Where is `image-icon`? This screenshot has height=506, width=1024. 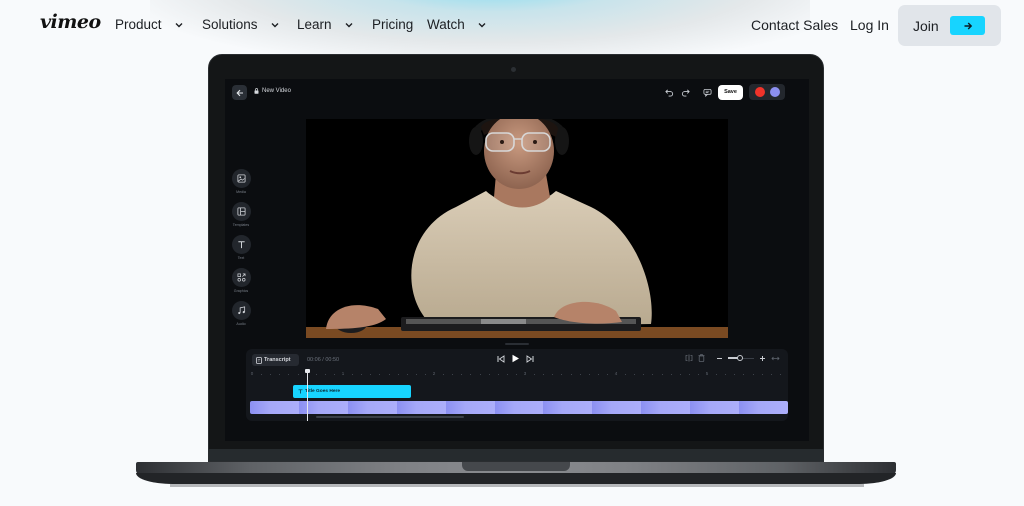
image-icon is located at coordinates (241, 178).